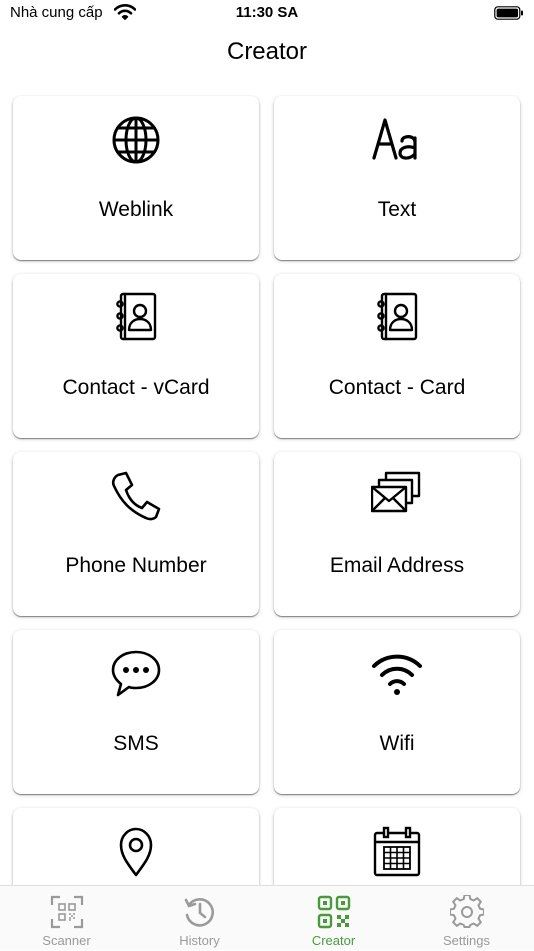  I want to click on card-location, so click(136, 846).